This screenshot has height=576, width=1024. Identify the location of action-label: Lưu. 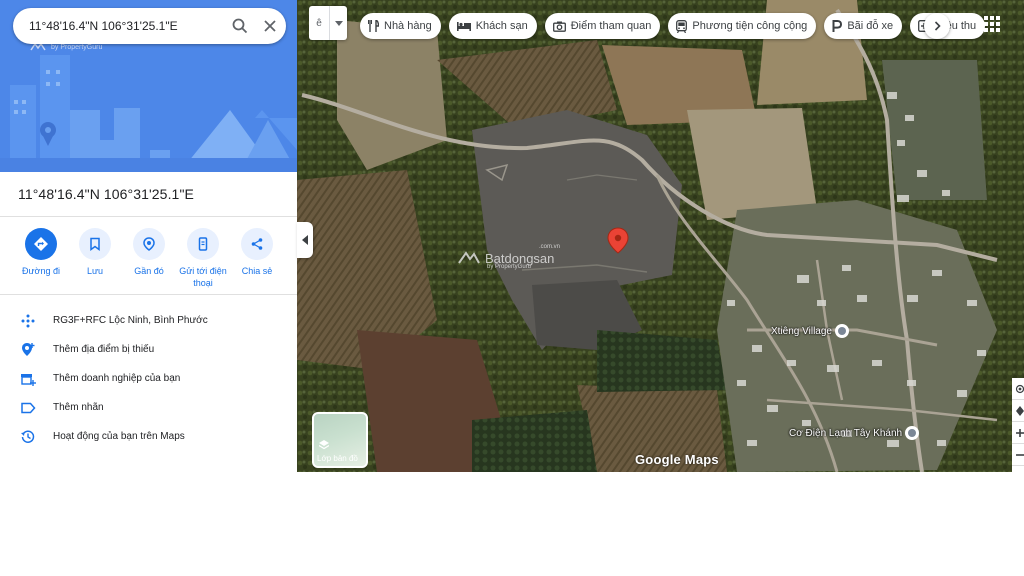
(95, 271).